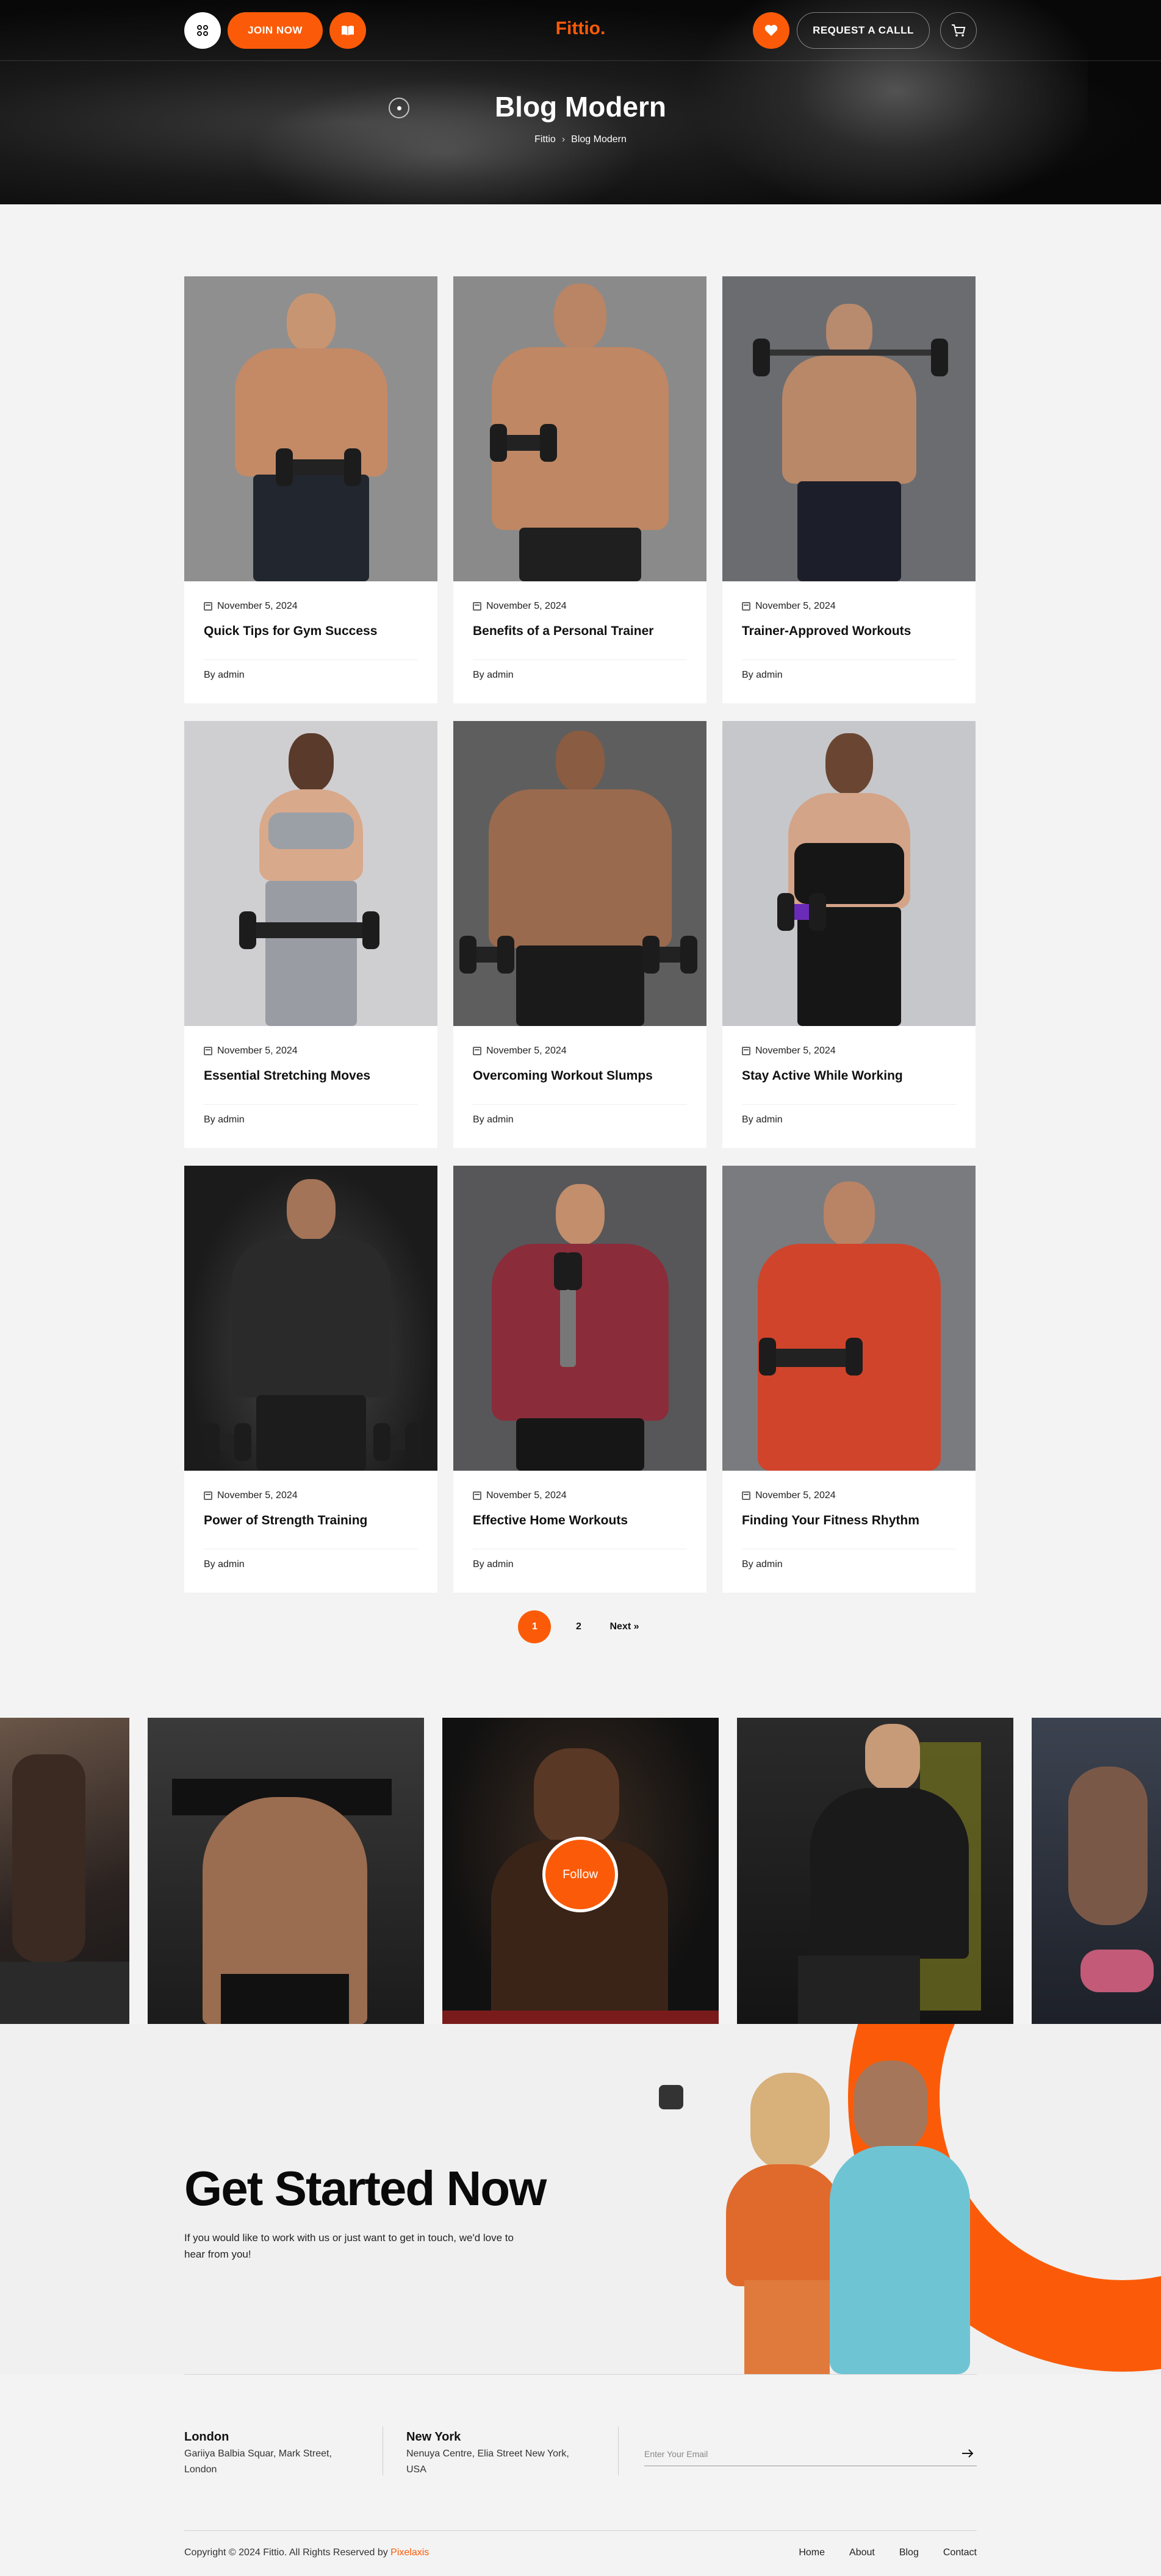 This screenshot has width=1161, height=2576. I want to click on footer-navigation: Home About Blog Contact, so click(888, 2553).